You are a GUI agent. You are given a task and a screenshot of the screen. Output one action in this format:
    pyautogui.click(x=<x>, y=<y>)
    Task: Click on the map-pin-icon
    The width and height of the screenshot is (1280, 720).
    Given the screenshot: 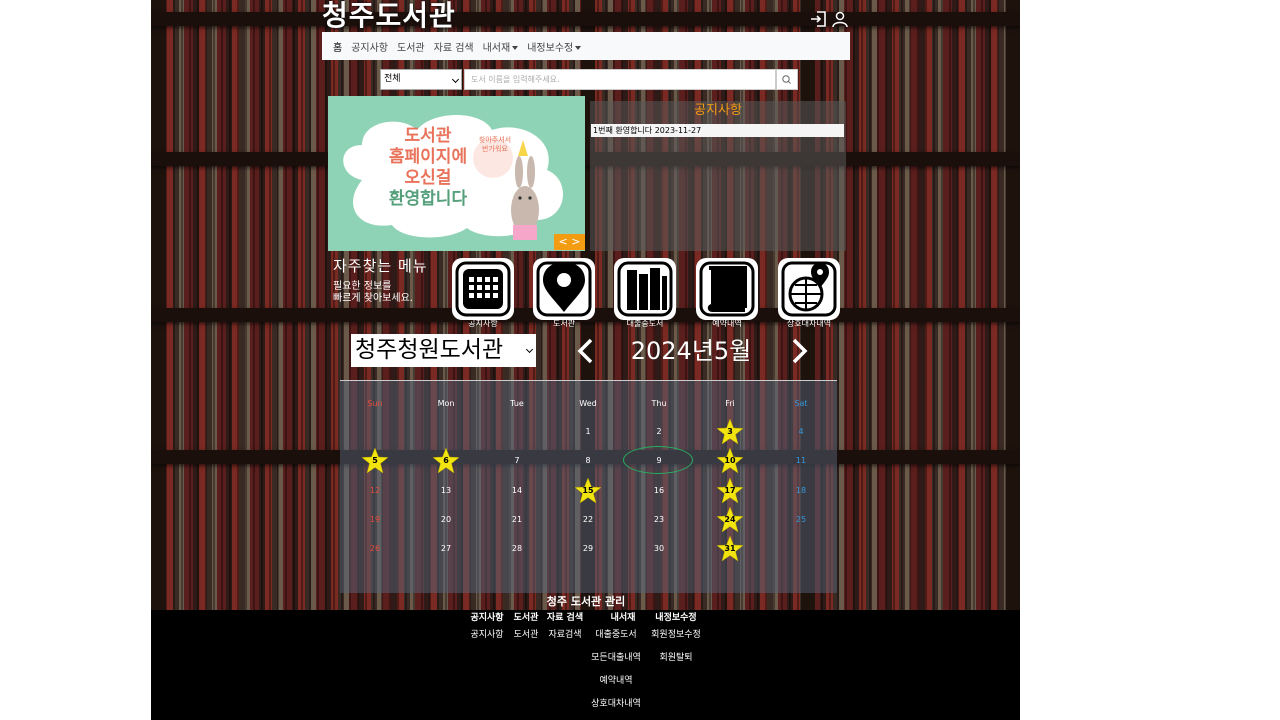 What is the action you would take?
    pyautogui.click(x=564, y=289)
    